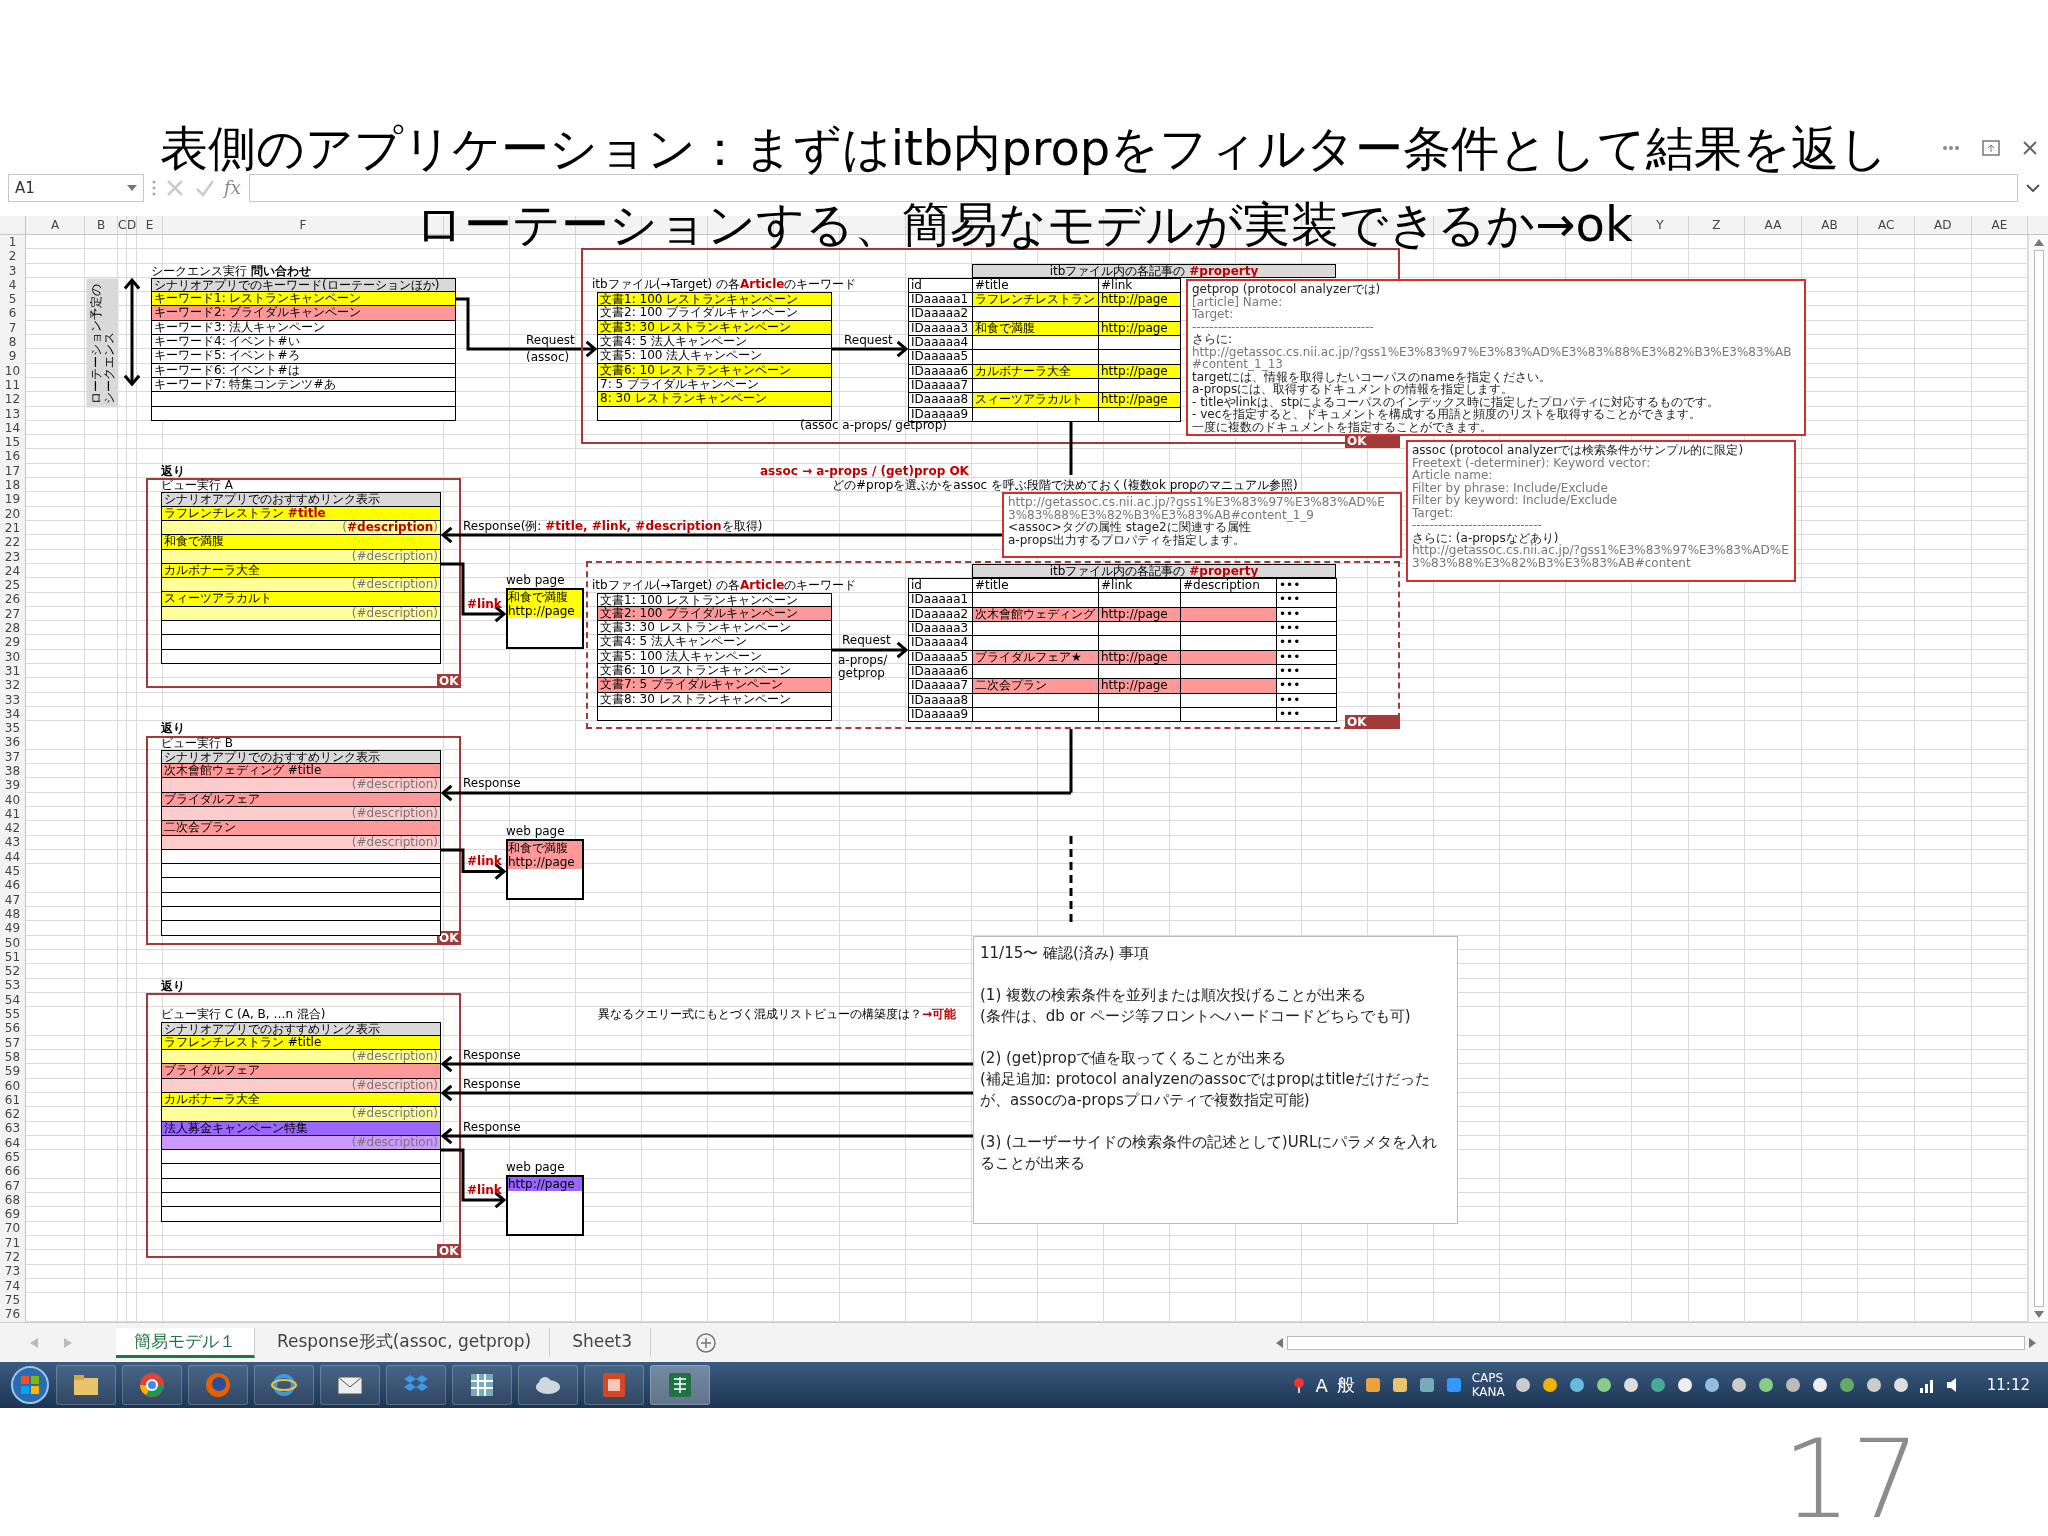 The height and width of the screenshot is (1536, 2048). I want to click on row-number: 55, so click(12, 1014).